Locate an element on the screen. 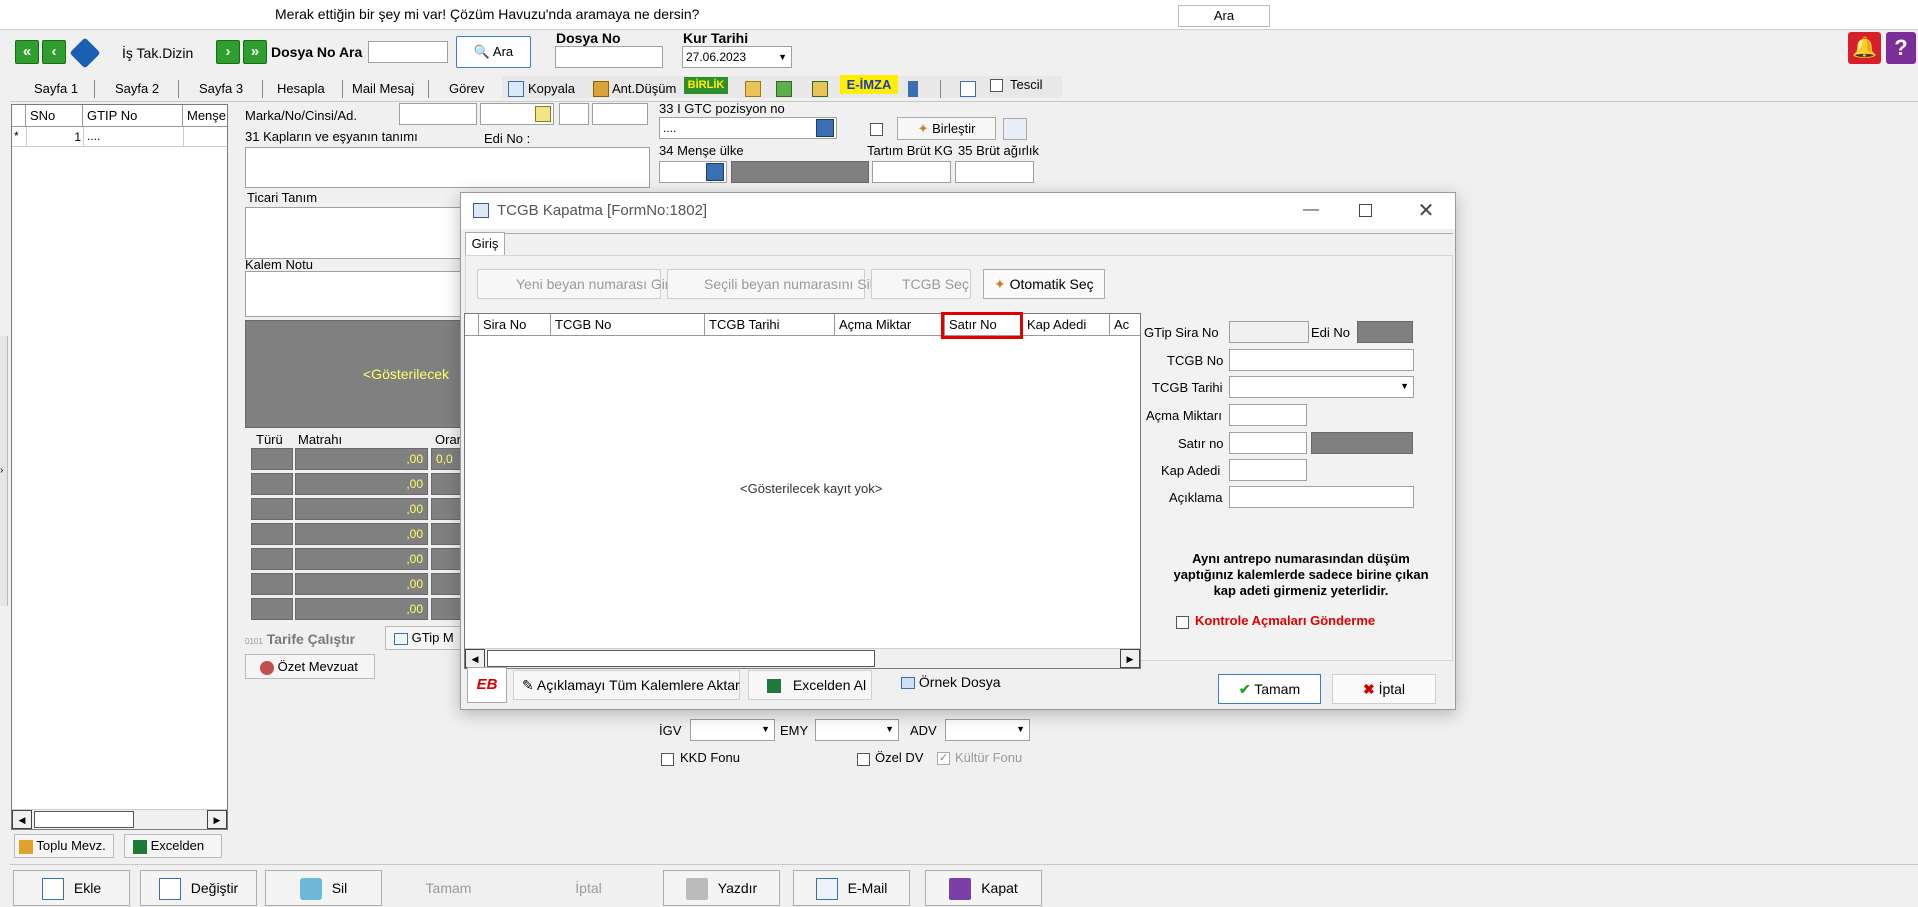 Image resolution: width=1918 pixels, height=907 pixels. ornek-dosya-button: Örnek Dosya is located at coordinates (951, 682).